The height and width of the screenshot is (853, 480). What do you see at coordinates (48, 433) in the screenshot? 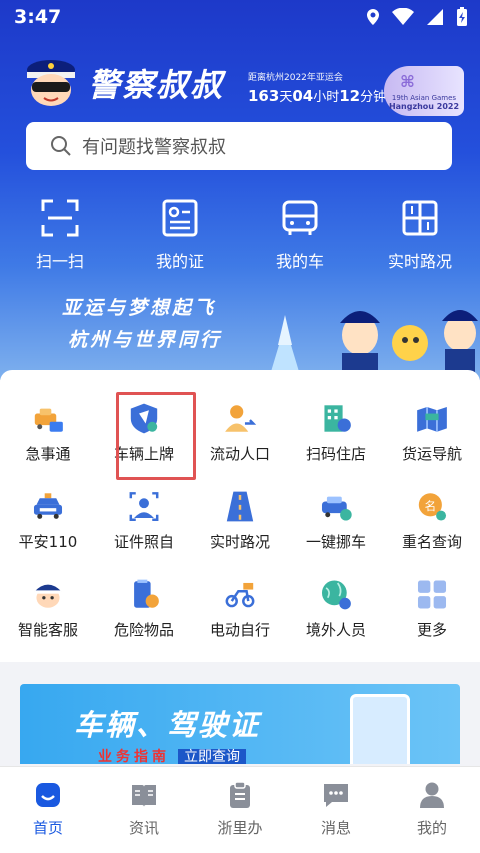
I see `service-urgent: 急事通` at bounding box center [48, 433].